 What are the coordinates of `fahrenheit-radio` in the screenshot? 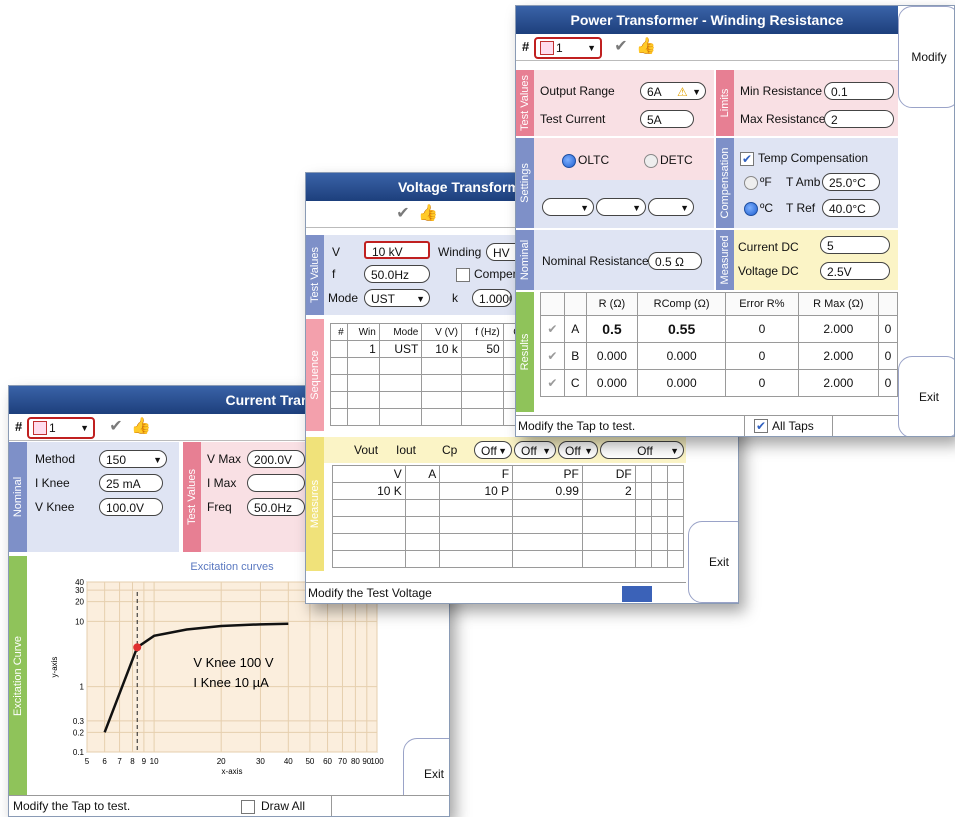 It's located at (751, 183).